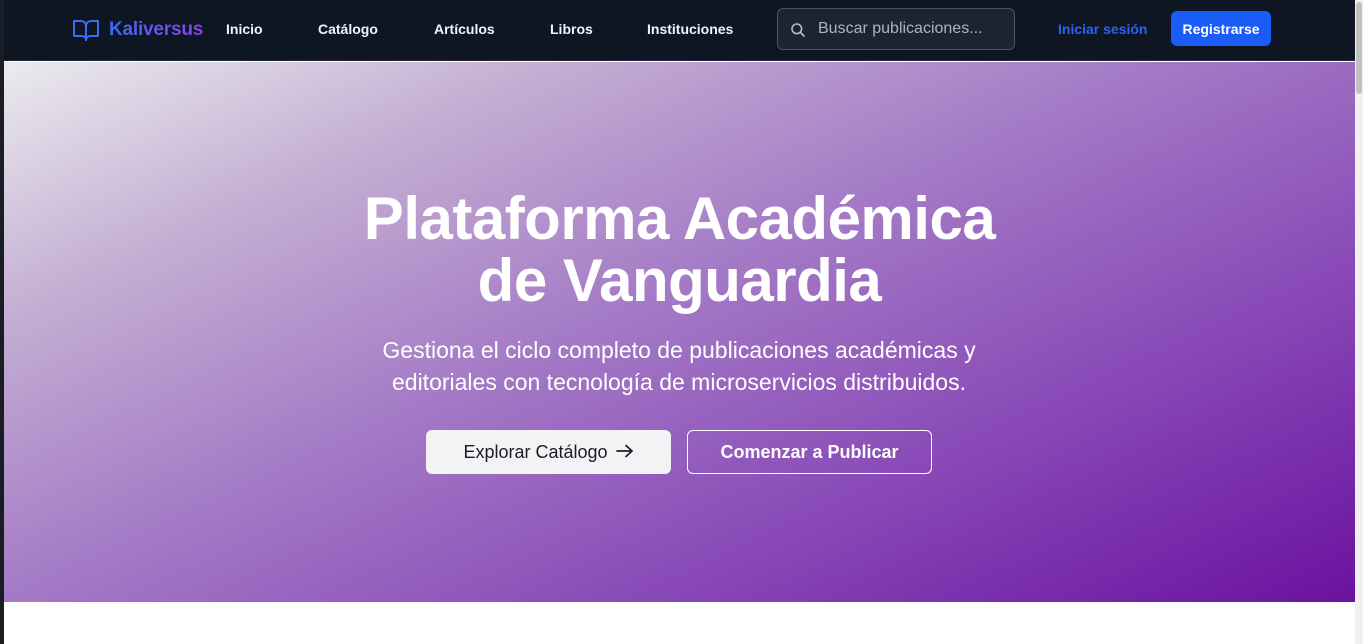 This screenshot has width=1363, height=644. I want to click on book-open-icon, so click(86, 30).